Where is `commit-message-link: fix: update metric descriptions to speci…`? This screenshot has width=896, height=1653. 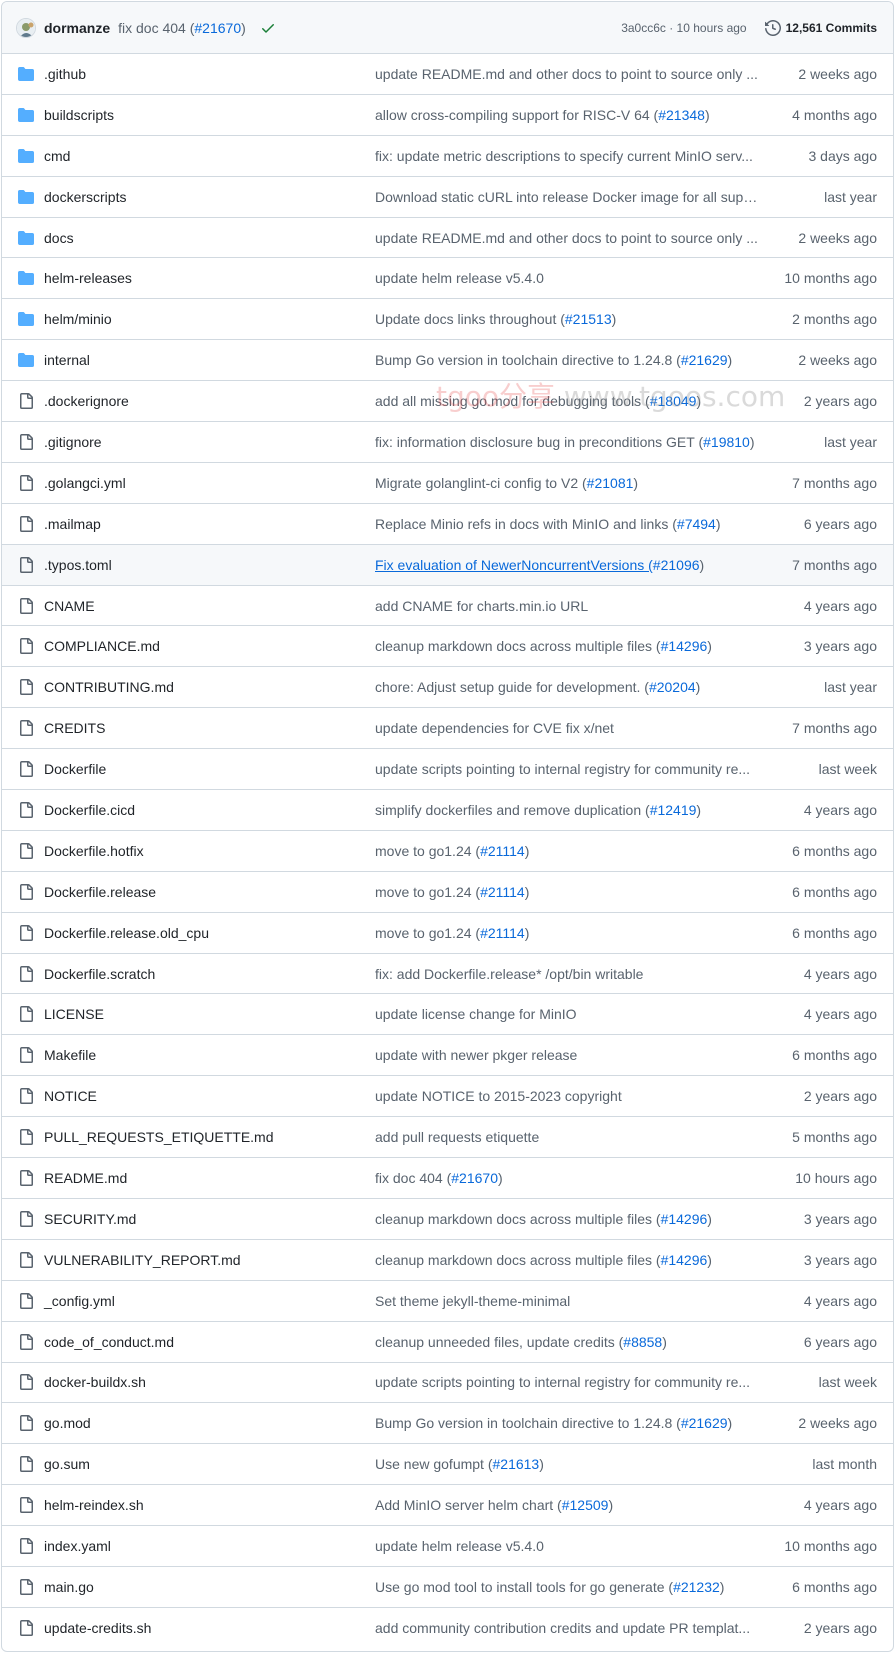
commit-message-link: fix: update metric descriptions to speci… is located at coordinates (564, 156).